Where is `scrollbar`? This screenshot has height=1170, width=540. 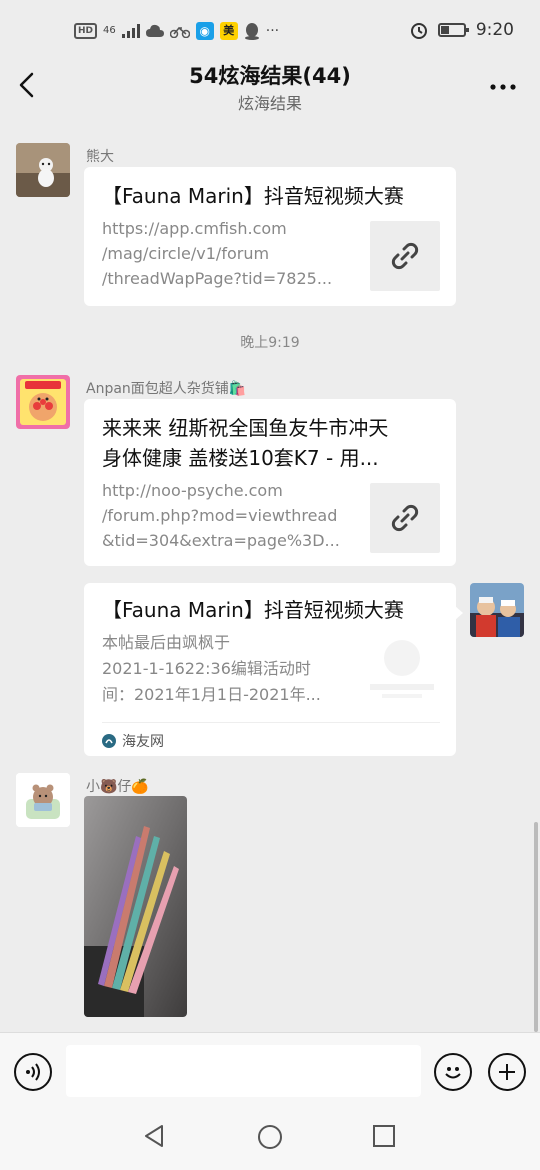
scrollbar is located at coordinates (536, 927).